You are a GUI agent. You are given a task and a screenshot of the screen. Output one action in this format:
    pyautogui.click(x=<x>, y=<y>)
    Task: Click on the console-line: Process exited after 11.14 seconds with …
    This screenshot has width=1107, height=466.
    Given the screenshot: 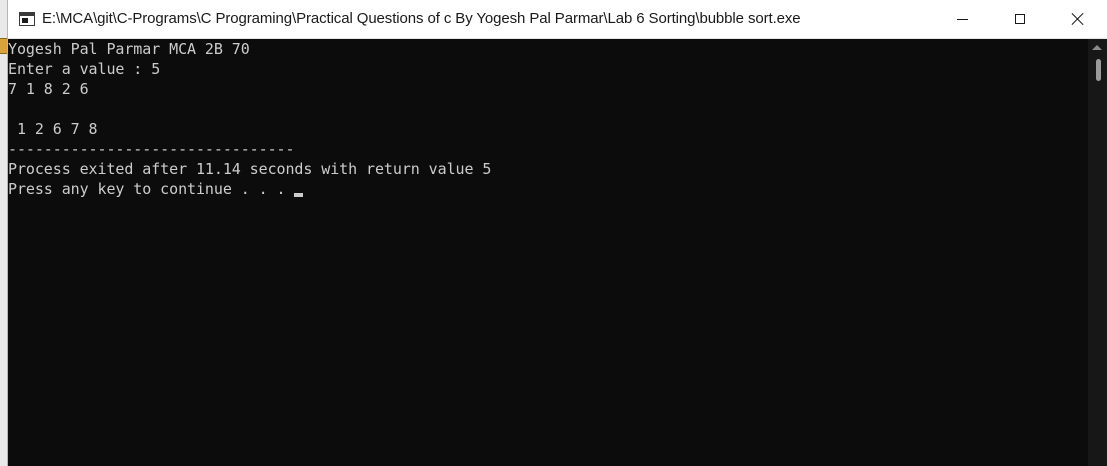 What is the action you would take?
    pyautogui.click(x=250, y=169)
    